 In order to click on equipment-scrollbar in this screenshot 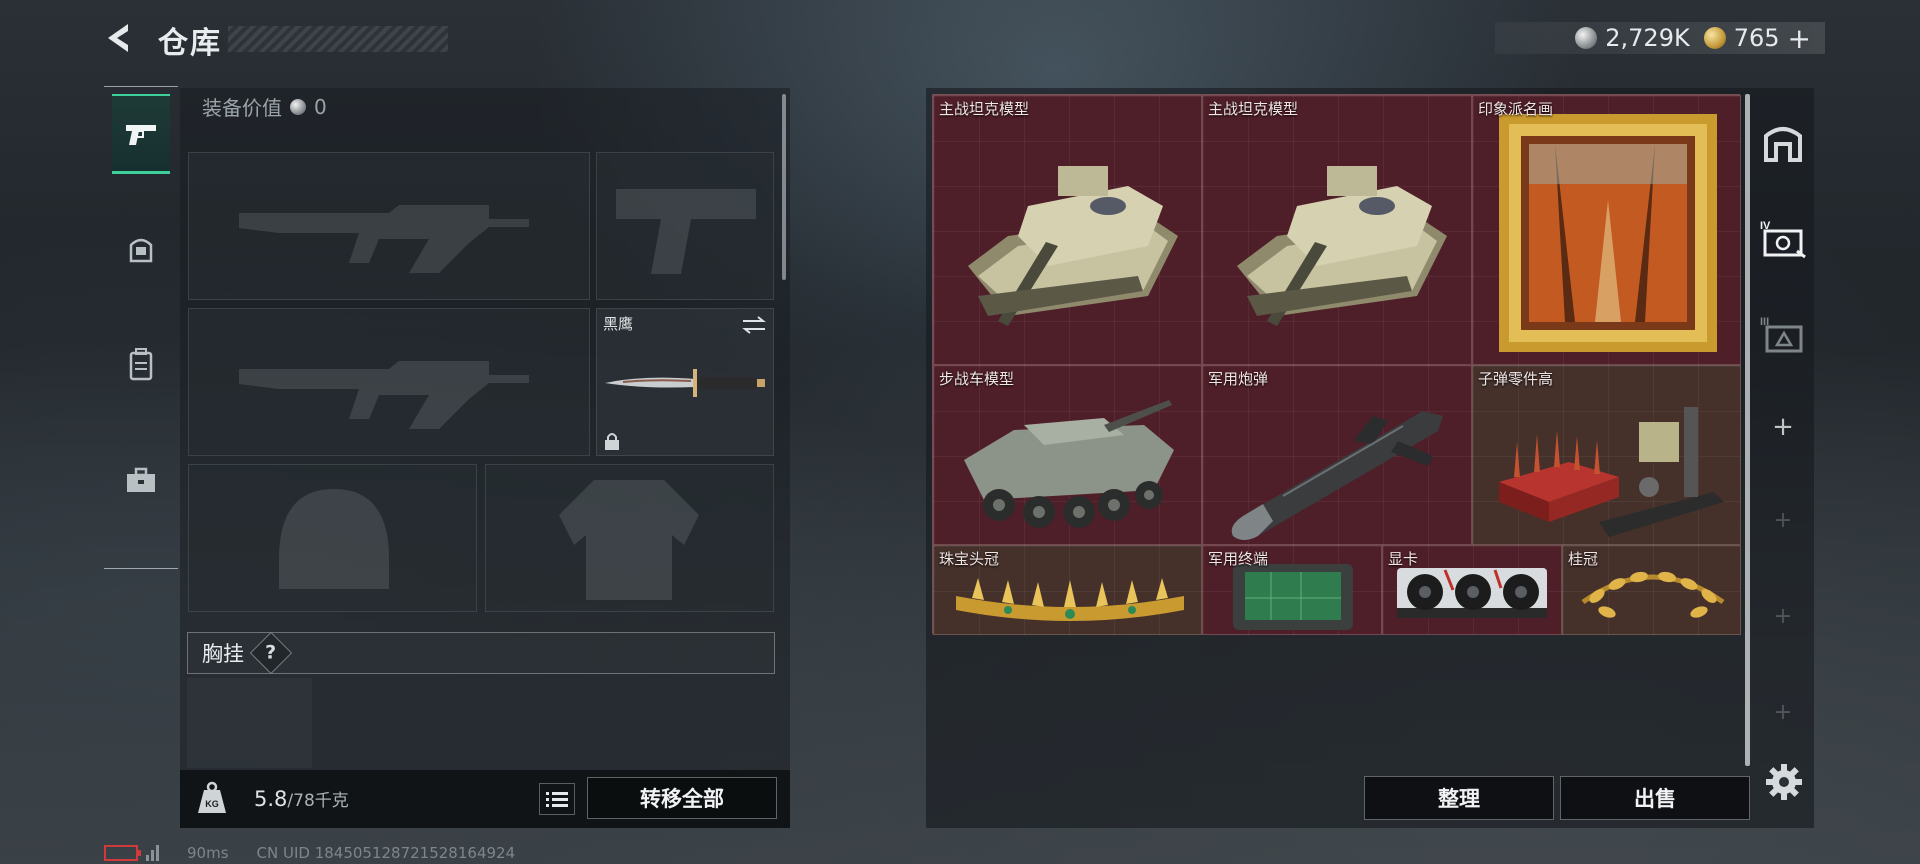, I will do `click(784, 187)`.